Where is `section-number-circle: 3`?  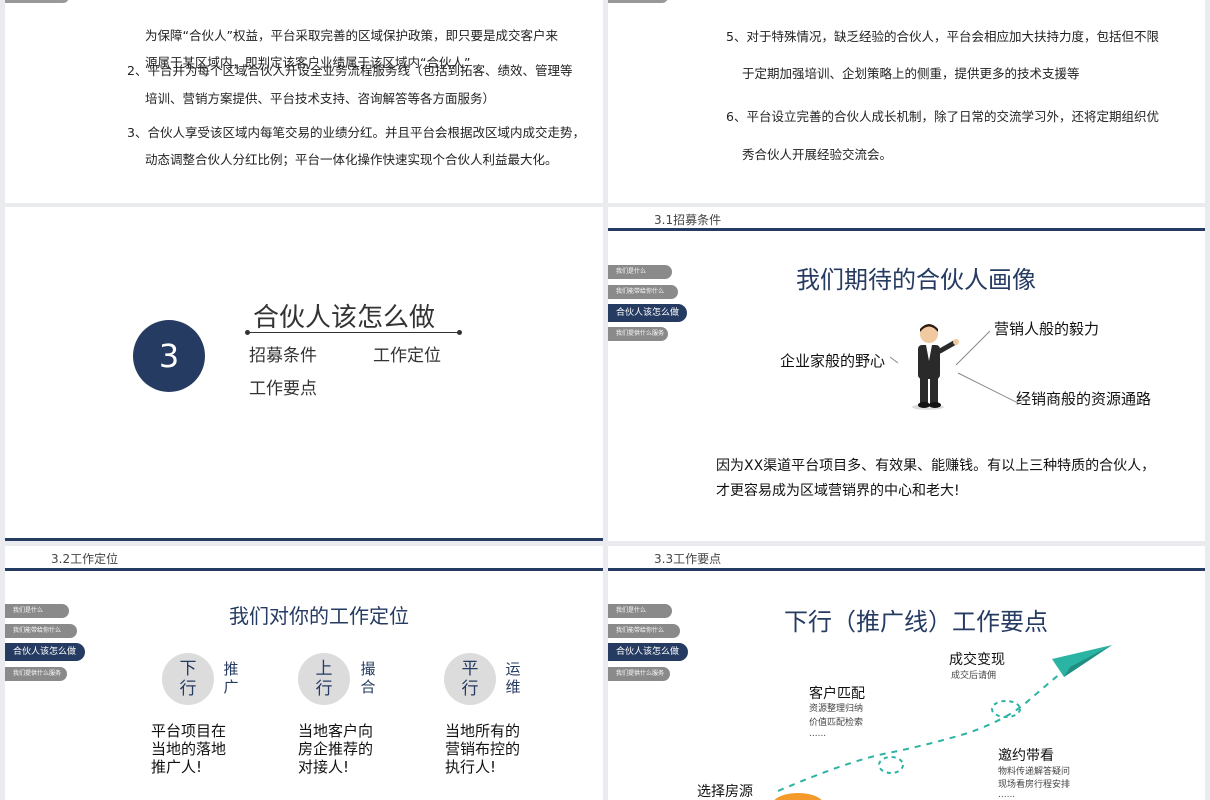
section-number-circle: 3 is located at coordinates (169, 356).